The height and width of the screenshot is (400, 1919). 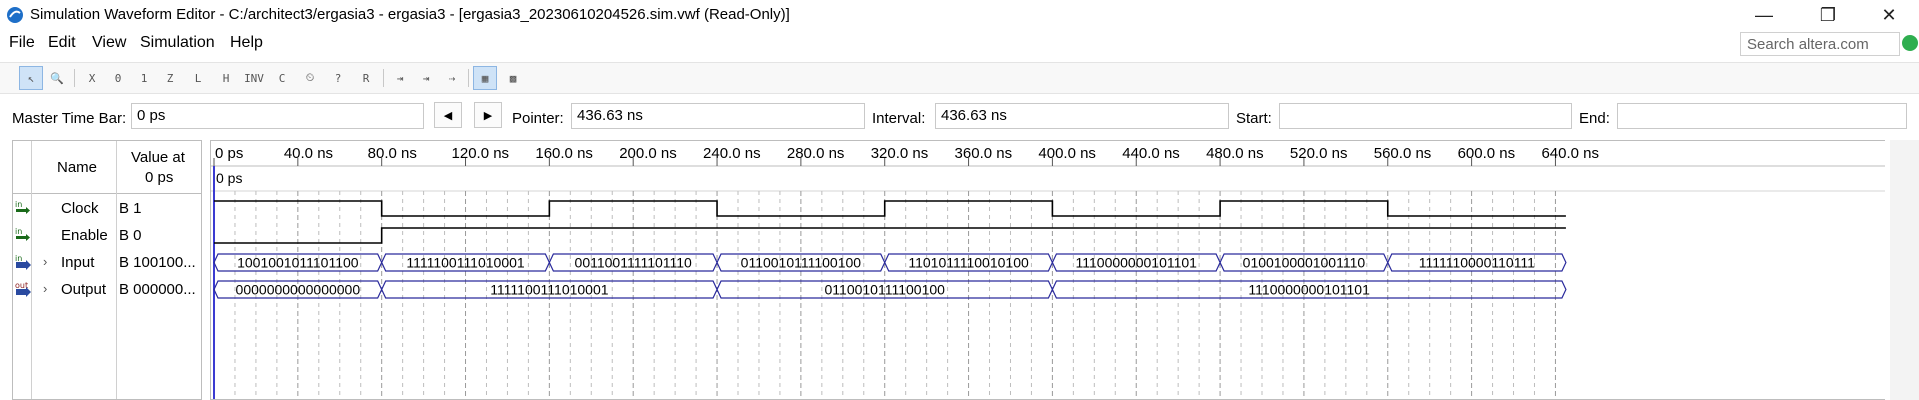 What do you see at coordinates (1082, 116) in the screenshot?
I see `interval-field: 436.63 ns` at bounding box center [1082, 116].